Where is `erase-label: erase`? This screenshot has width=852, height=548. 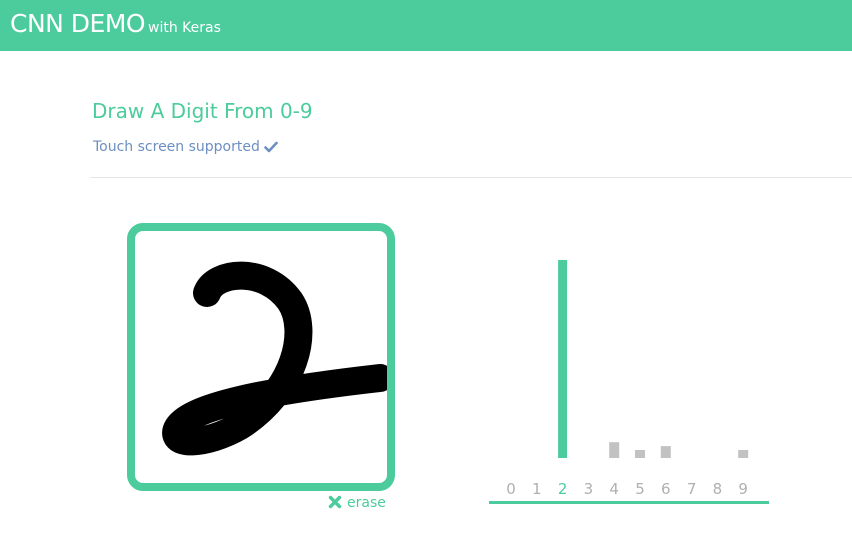 erase-label: erase is located at coordinates (366, 503).